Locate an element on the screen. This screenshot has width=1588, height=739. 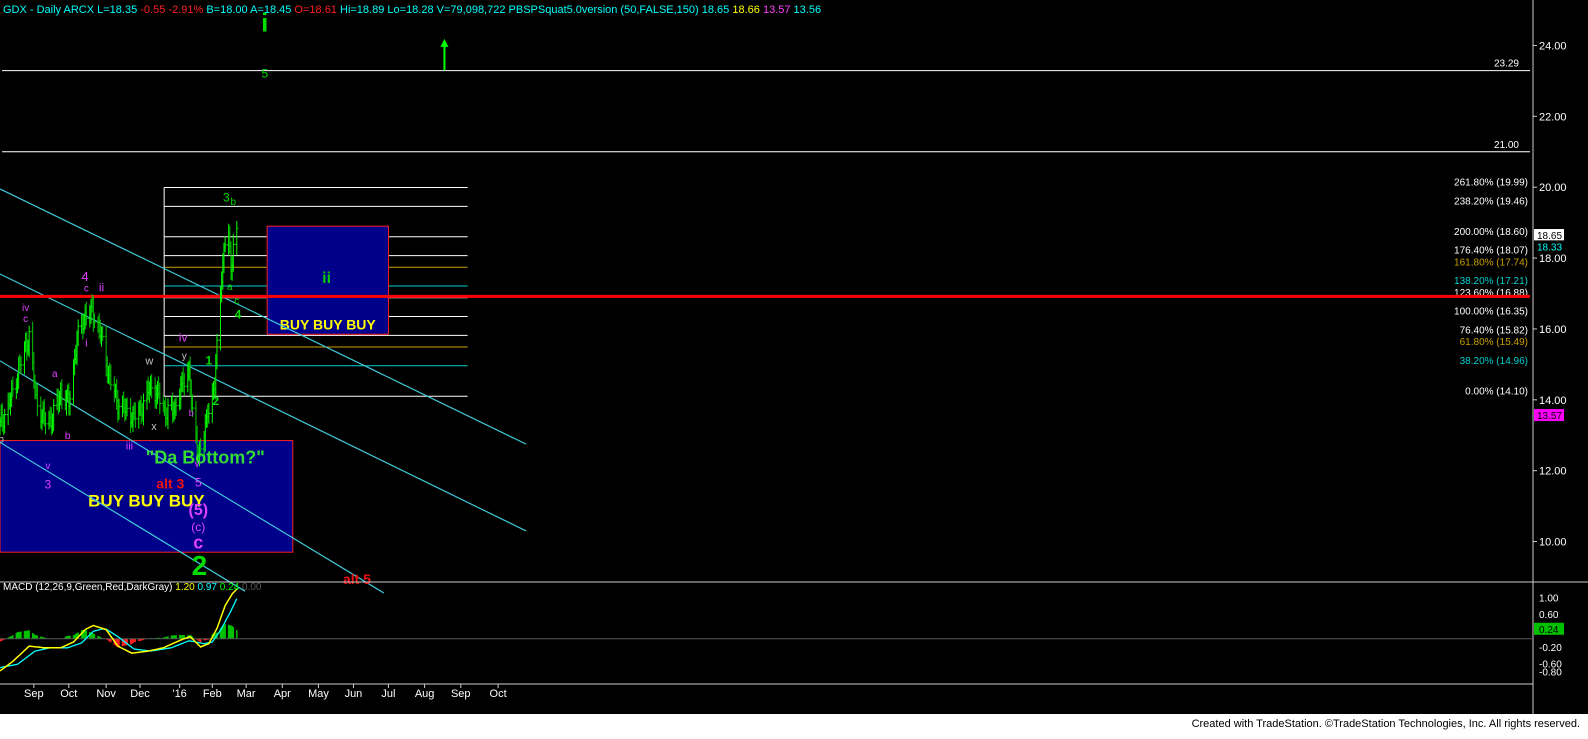
wave-label-35: b is located at coordinates (191, 413).